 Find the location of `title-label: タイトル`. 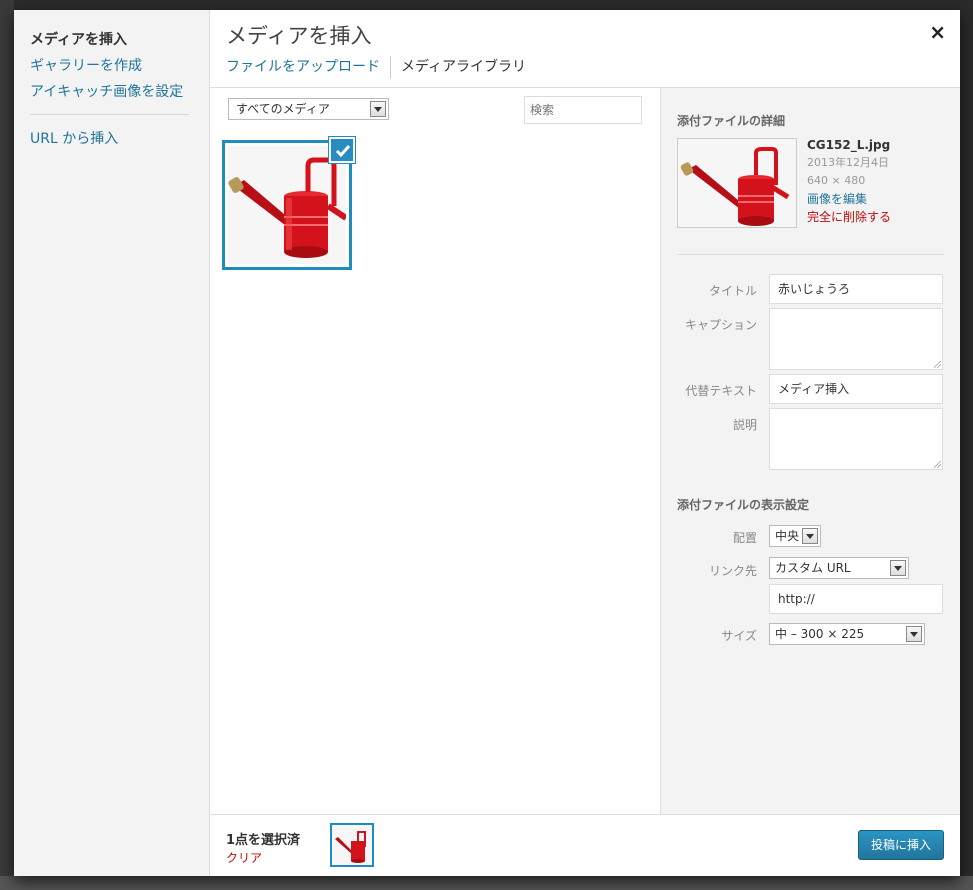

title-label: タイトル is located at coordinates (732, 291).